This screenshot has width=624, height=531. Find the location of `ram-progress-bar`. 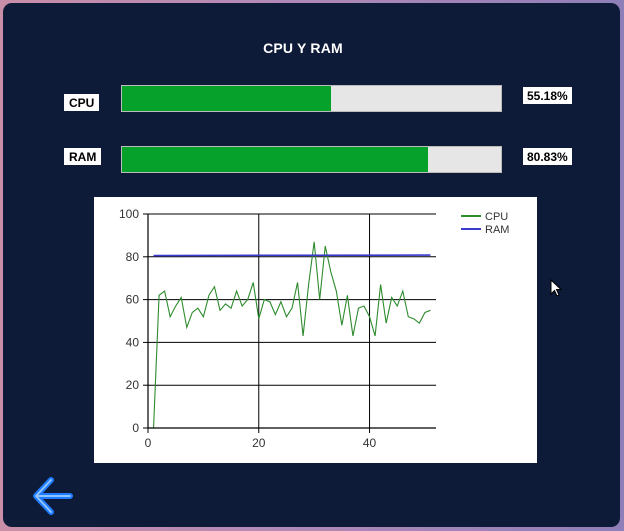

ram-progress-bar is located at coordinates (311, 159).